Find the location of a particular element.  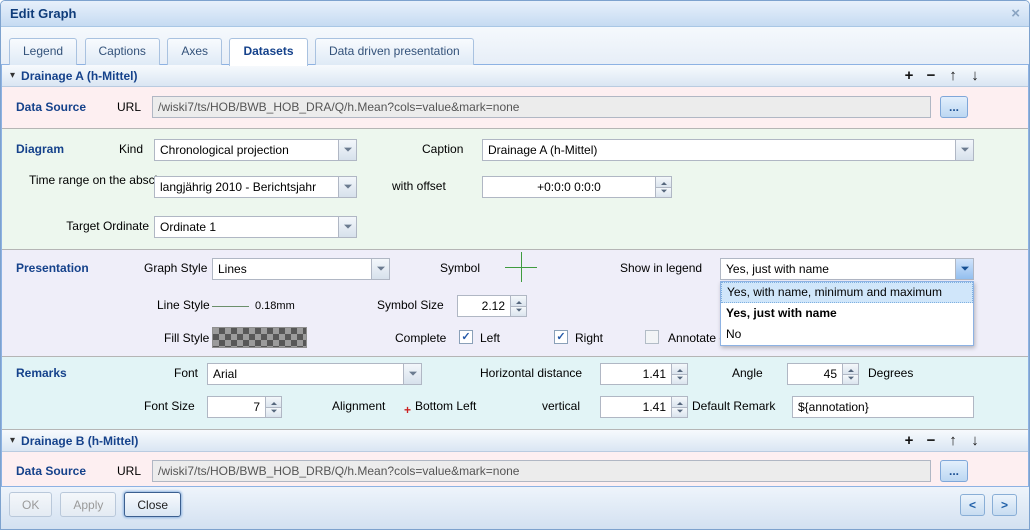

horizontal-distance-label: Horizontal distance is located at coordinates (531, 373).